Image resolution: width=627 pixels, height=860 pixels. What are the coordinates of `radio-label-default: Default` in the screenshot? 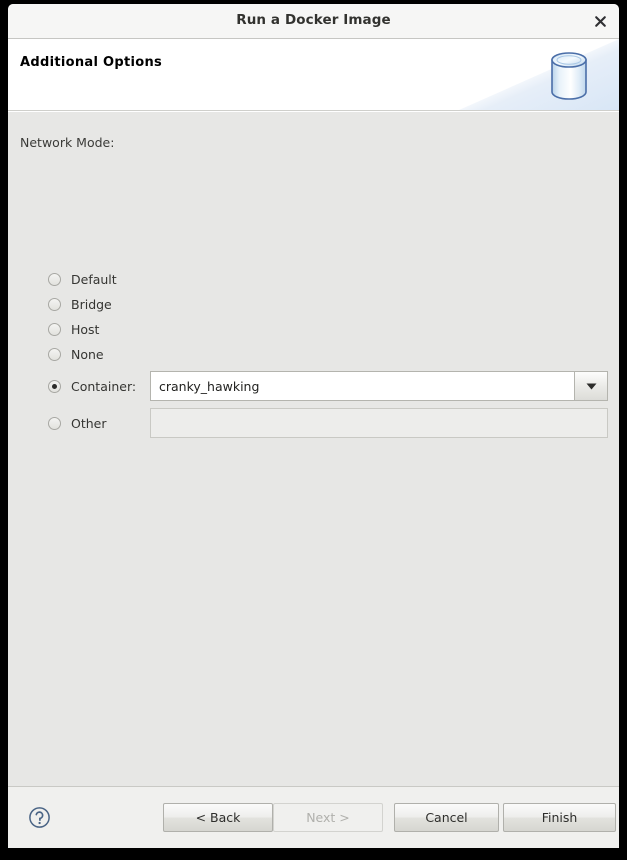 It's located at (94, 279).